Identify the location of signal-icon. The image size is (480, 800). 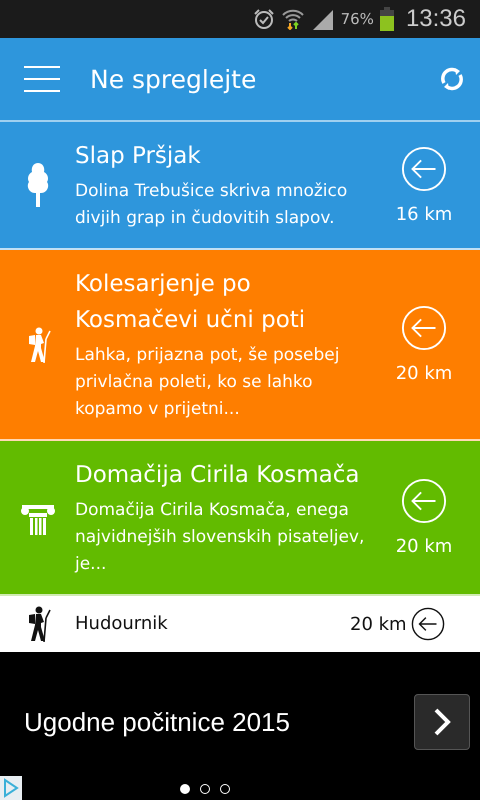
(322, 19).